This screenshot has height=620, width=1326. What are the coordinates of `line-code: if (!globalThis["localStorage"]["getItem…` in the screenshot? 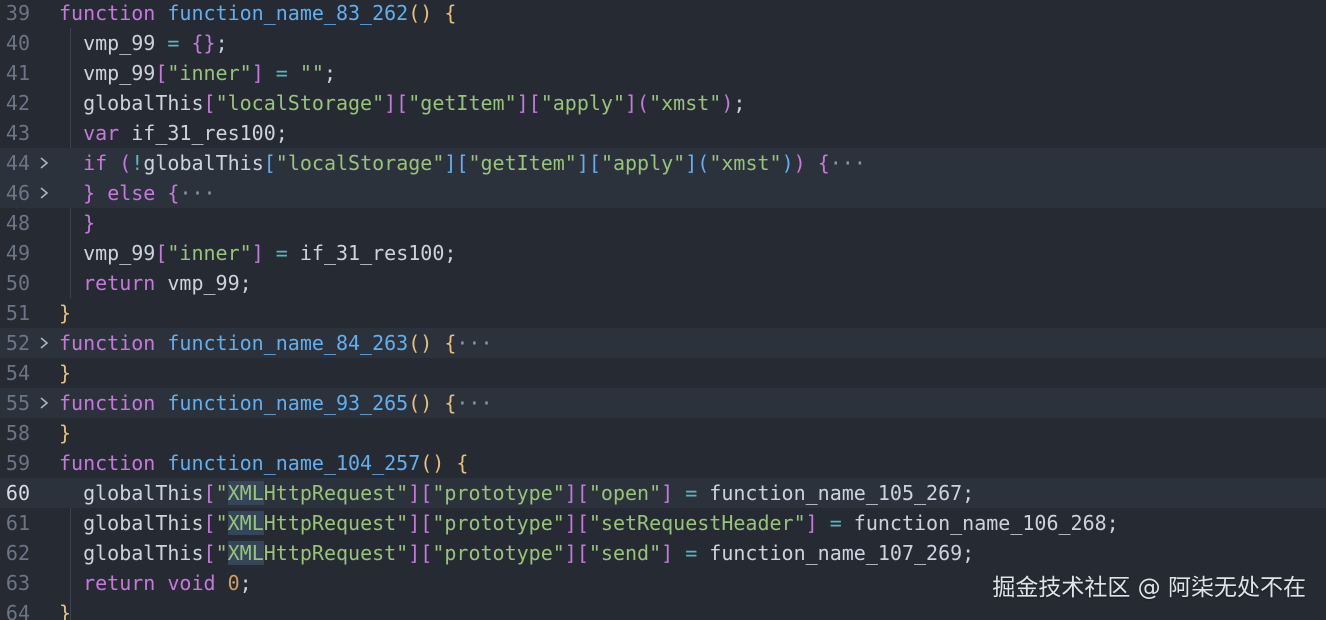 It's located at (462, 163).